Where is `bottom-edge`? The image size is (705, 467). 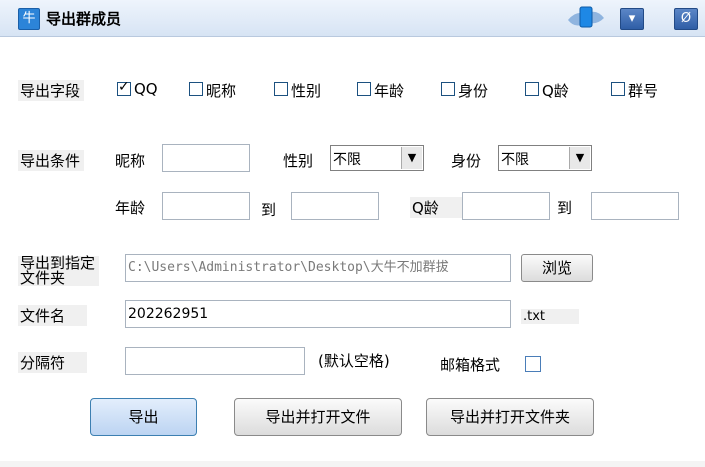
bottom-edge is located at coordinates (352, 464).